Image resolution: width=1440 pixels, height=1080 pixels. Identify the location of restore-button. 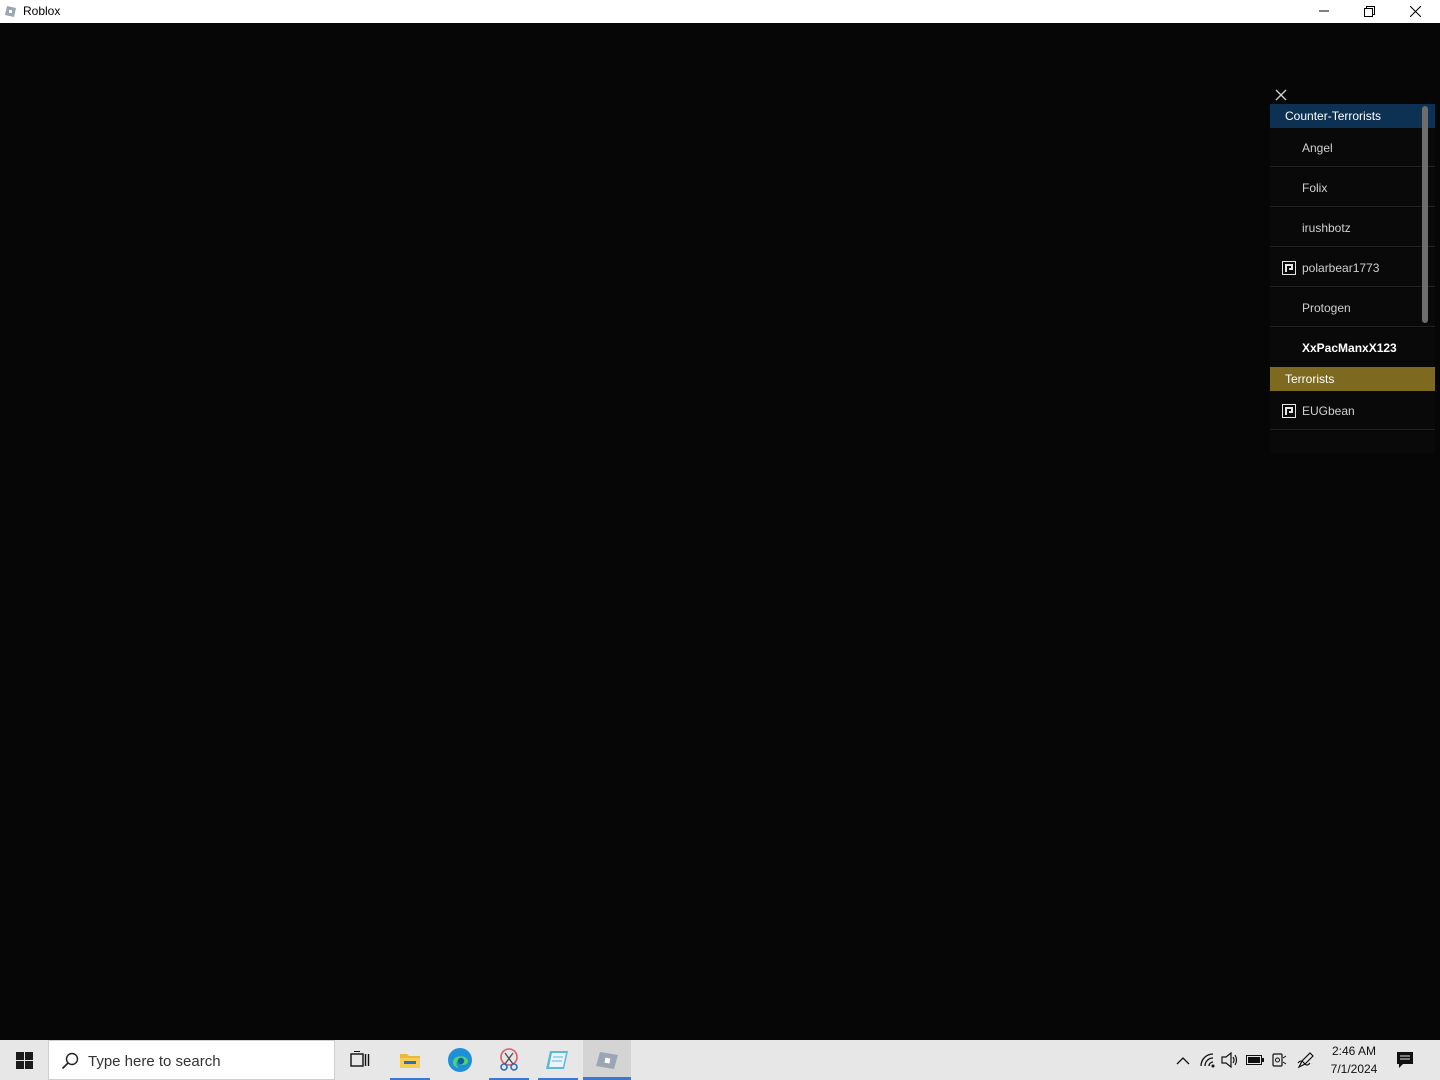
(1369, 11).